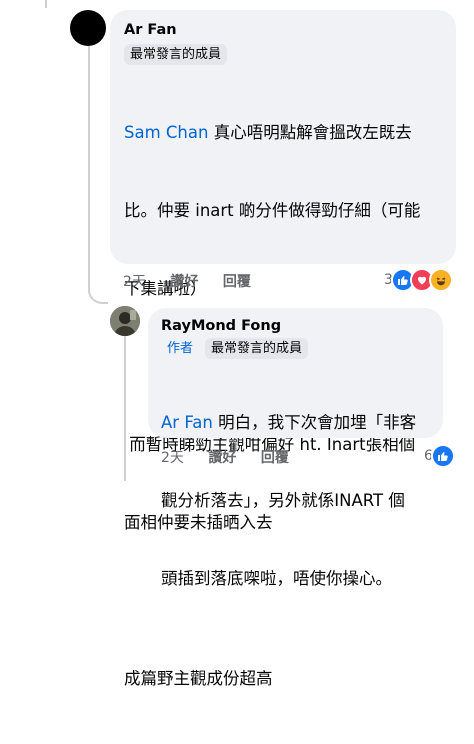 This screenshot has width=474, height=744. What do you see at coordinates (150, 30) in the screenshot?
I see `comment-author: Ar Fan` at bounding box center [150, 30].